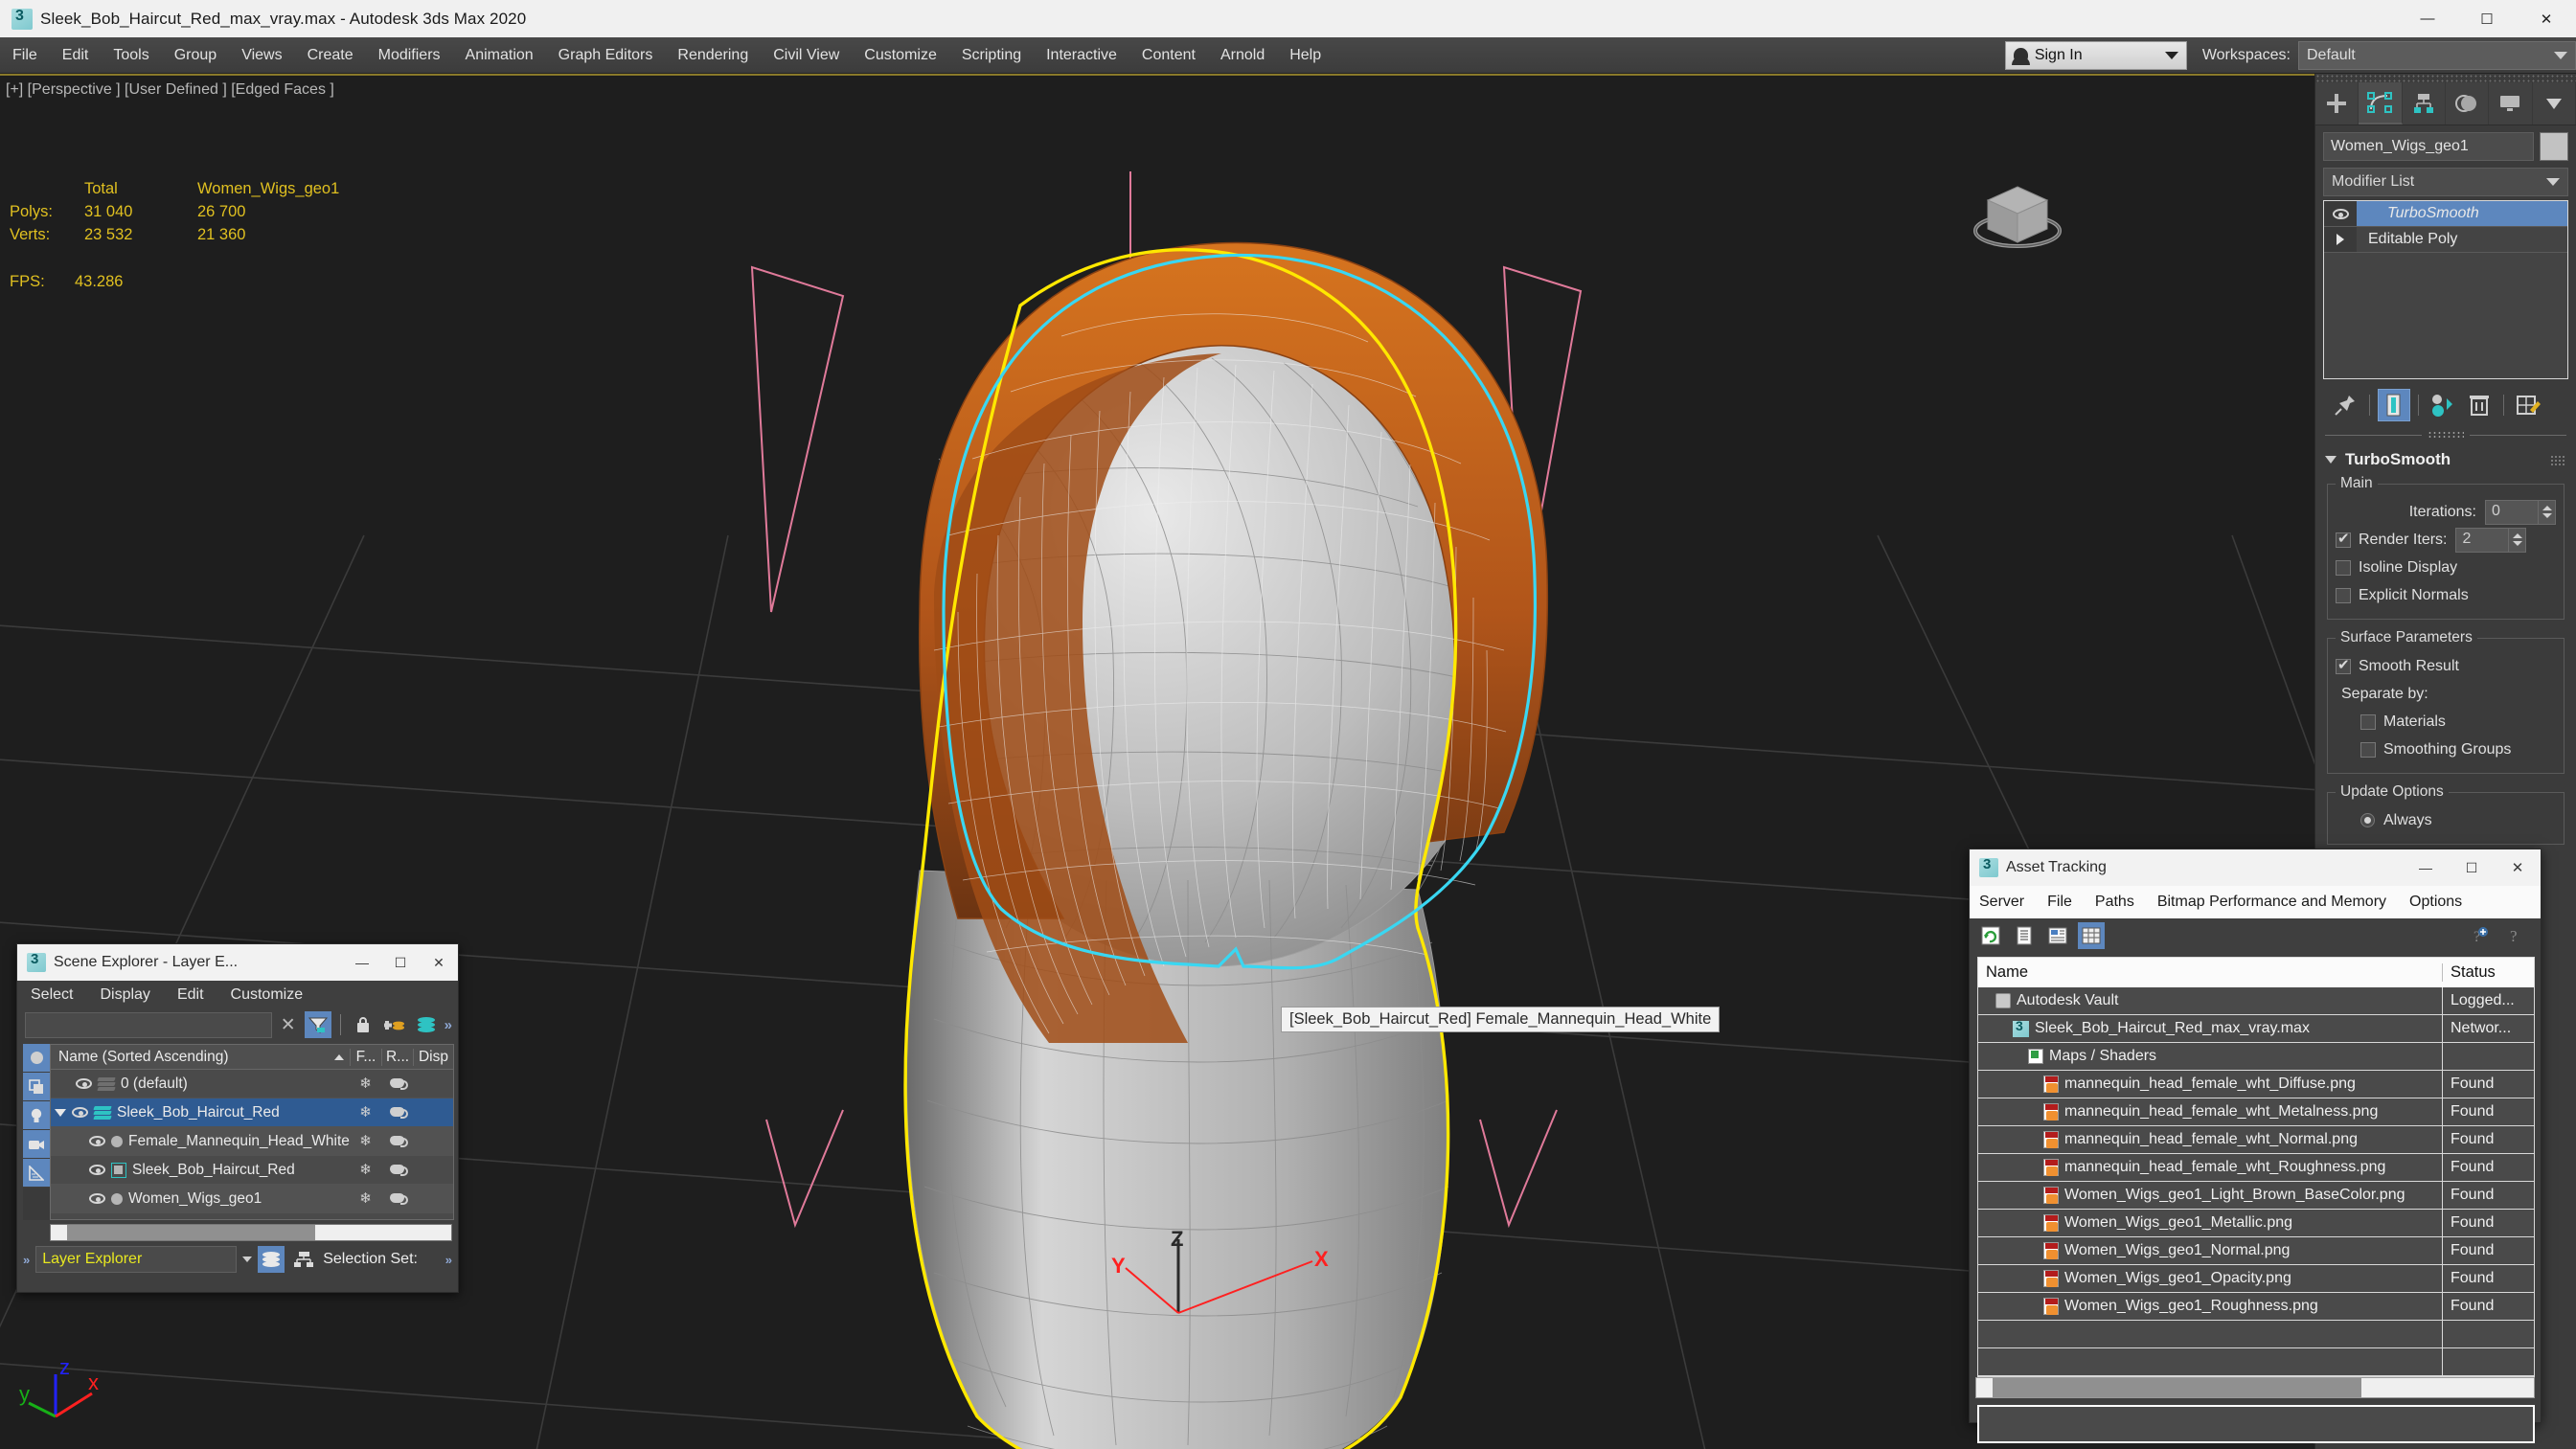 This screenshot has width=2576, height=1449. I want to click on footer-chevron-icon: », so click(26, 1260).